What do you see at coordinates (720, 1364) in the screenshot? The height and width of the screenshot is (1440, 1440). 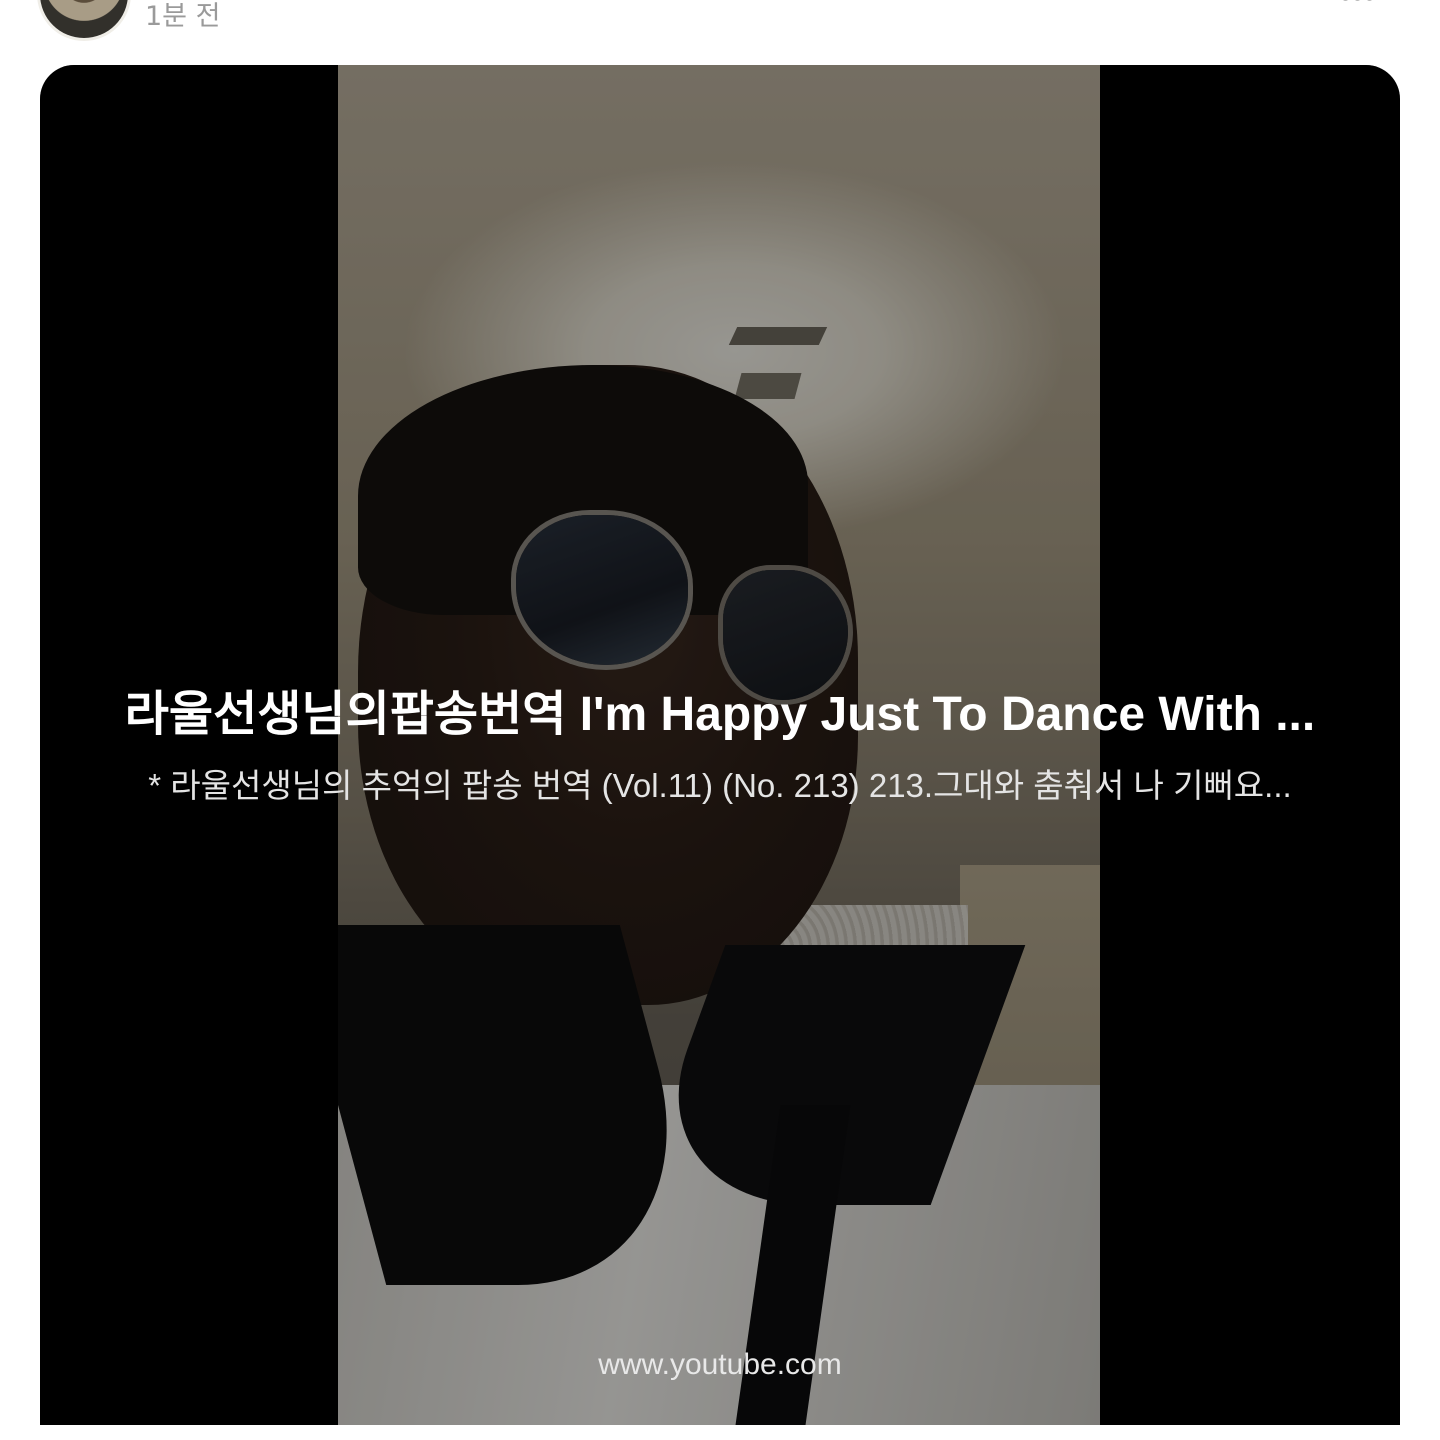 I see `link-source: www.youtube.com` at bounding box center [720, 1364].